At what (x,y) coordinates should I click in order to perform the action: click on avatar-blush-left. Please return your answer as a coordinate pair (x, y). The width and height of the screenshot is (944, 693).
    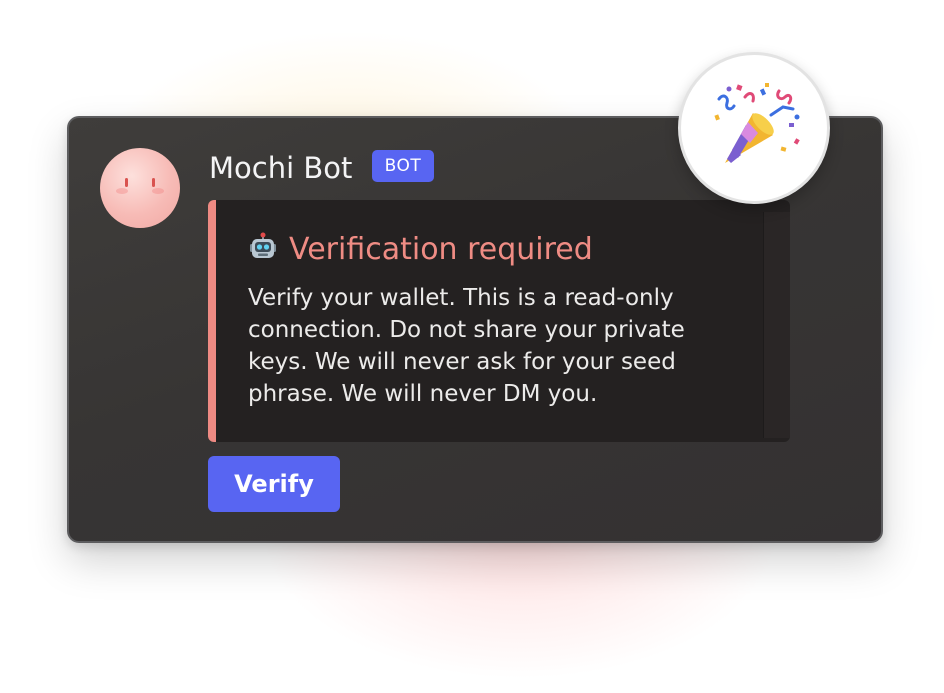
    Looking at the image, I should click on (122, 191).